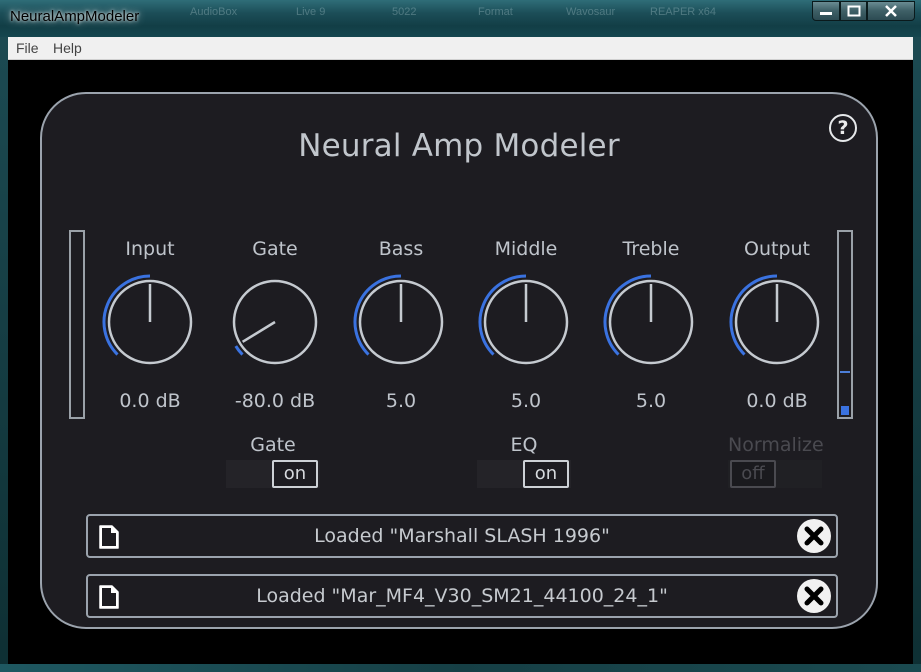  Describe the element at coordinates (777, 401) in the screenshot. I see `knob-output-value: 0.0 dB` at that location.